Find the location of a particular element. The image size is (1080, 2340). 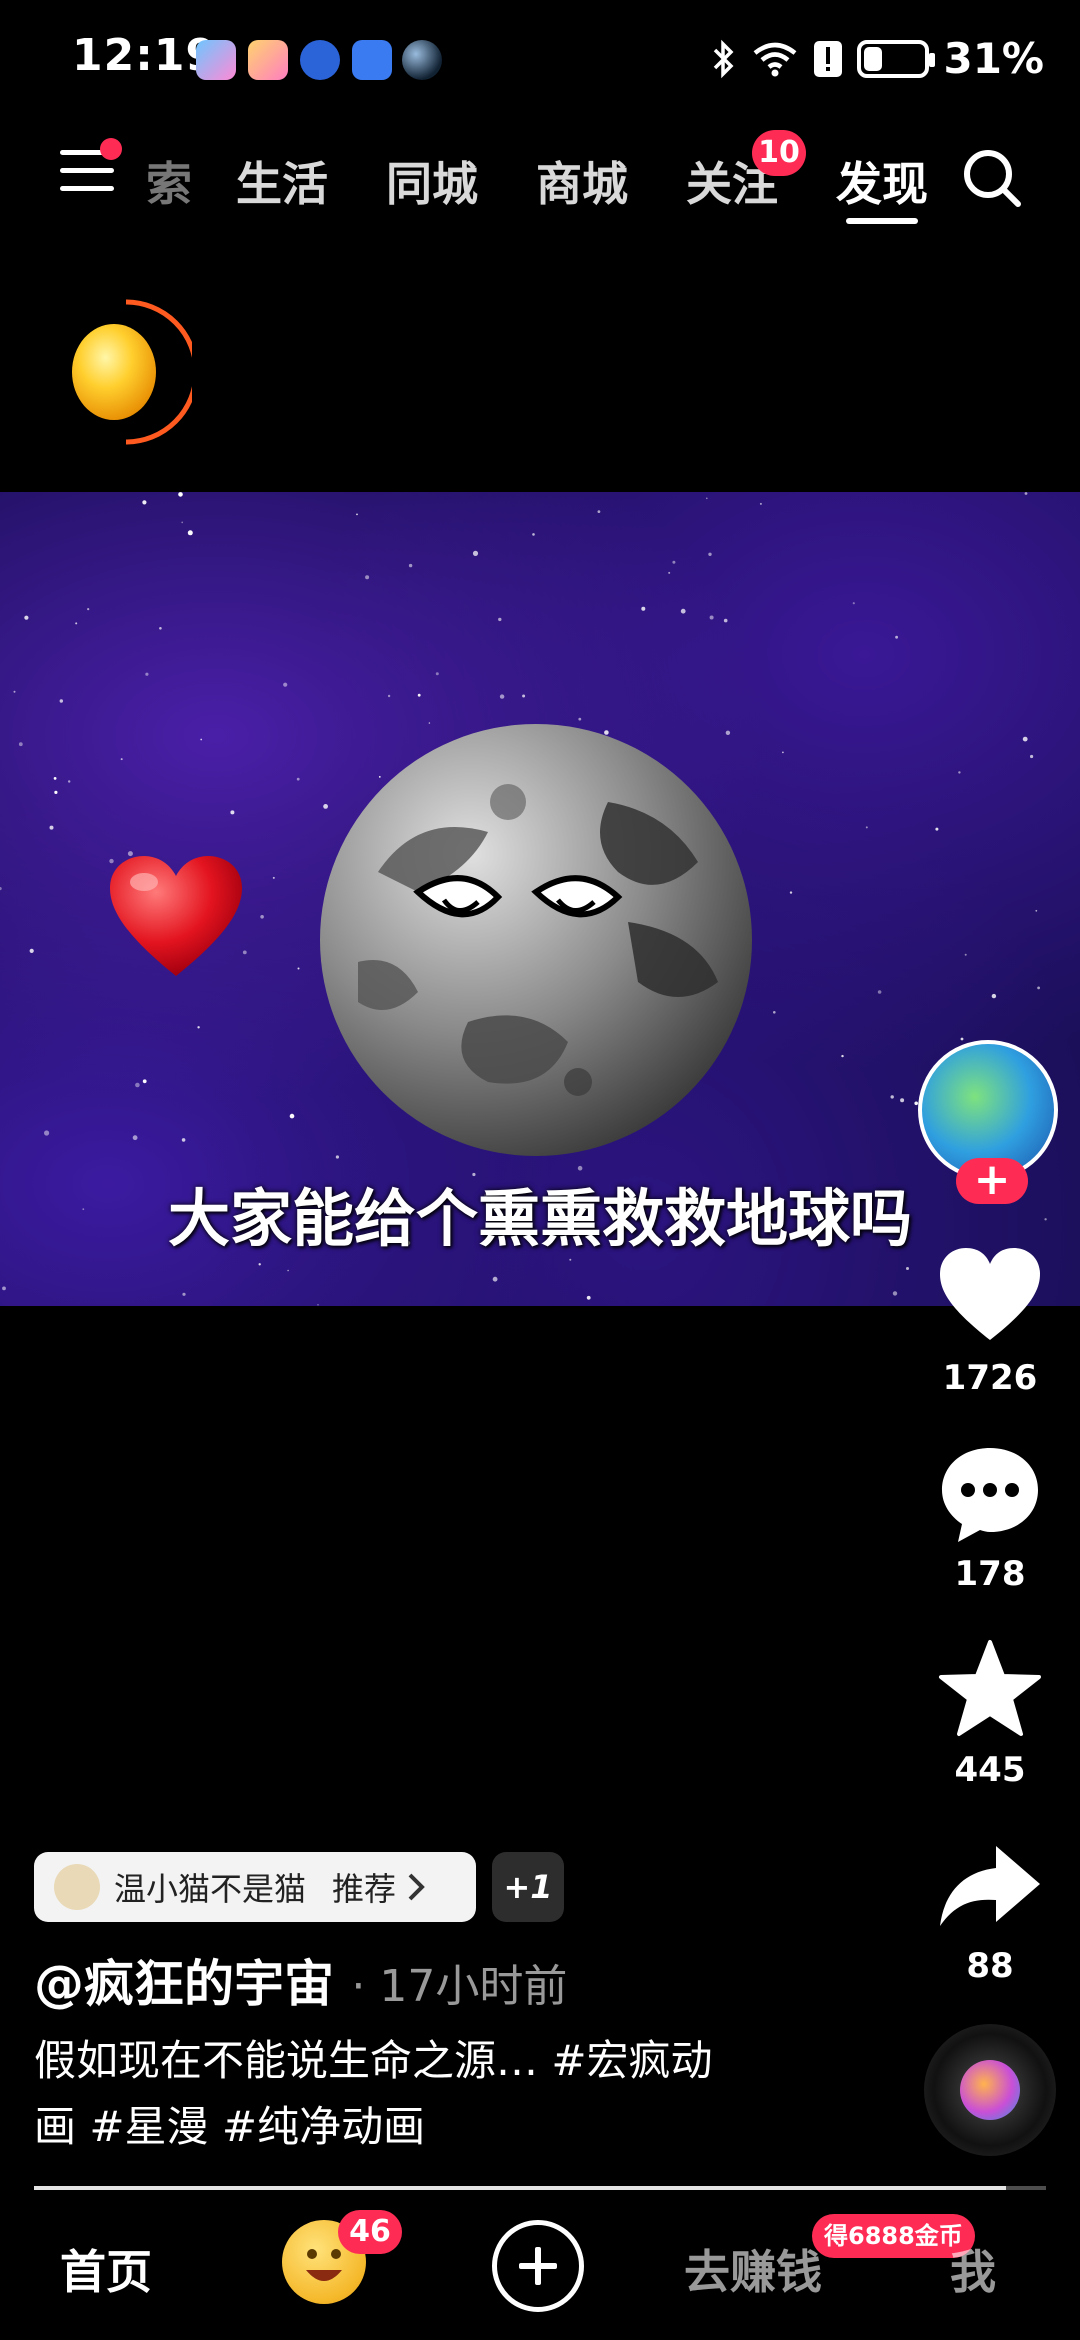

gold-egg-icon is located at coordinates (129, 373).